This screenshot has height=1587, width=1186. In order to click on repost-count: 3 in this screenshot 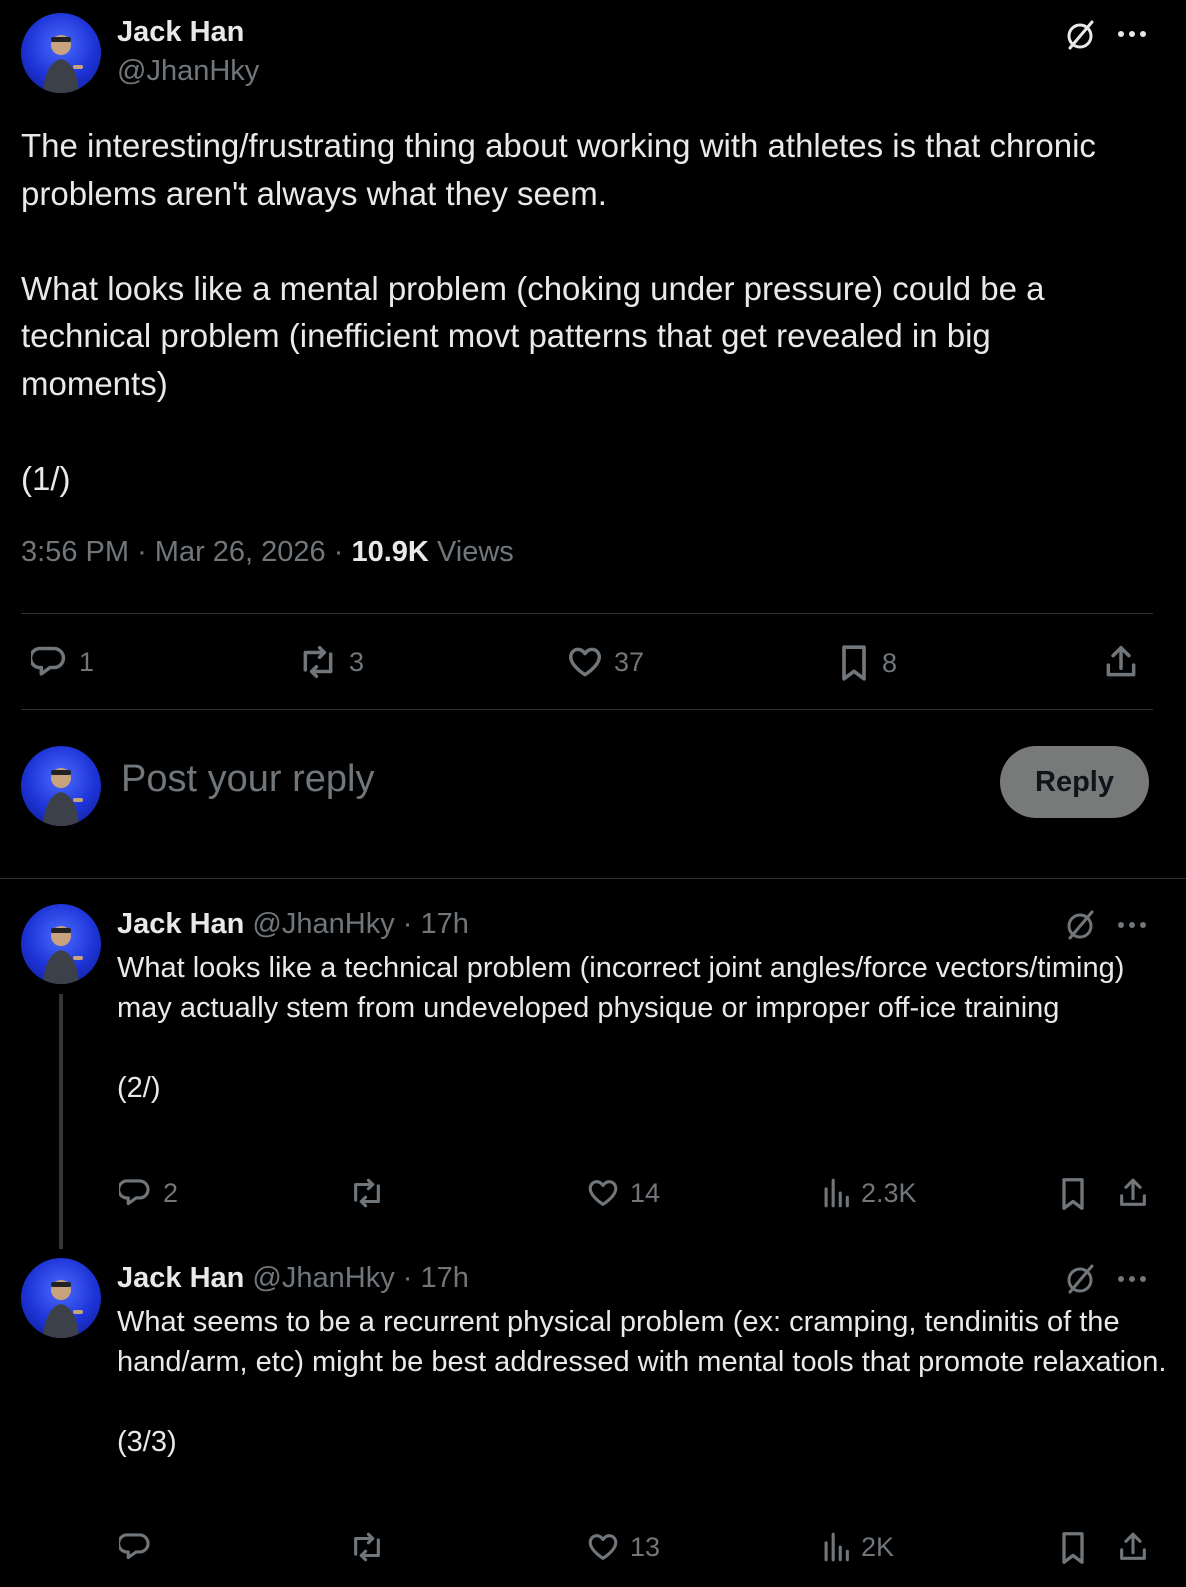, I will do `click(357, 661)`.